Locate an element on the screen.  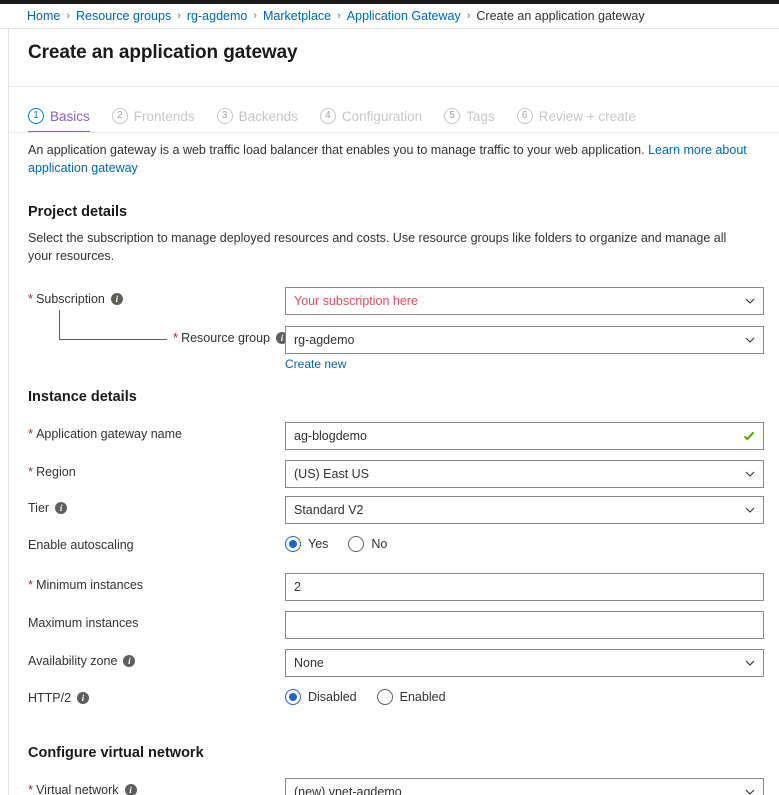
label-virtual-network: * Virtual network i is located at coordinates (82, 789).